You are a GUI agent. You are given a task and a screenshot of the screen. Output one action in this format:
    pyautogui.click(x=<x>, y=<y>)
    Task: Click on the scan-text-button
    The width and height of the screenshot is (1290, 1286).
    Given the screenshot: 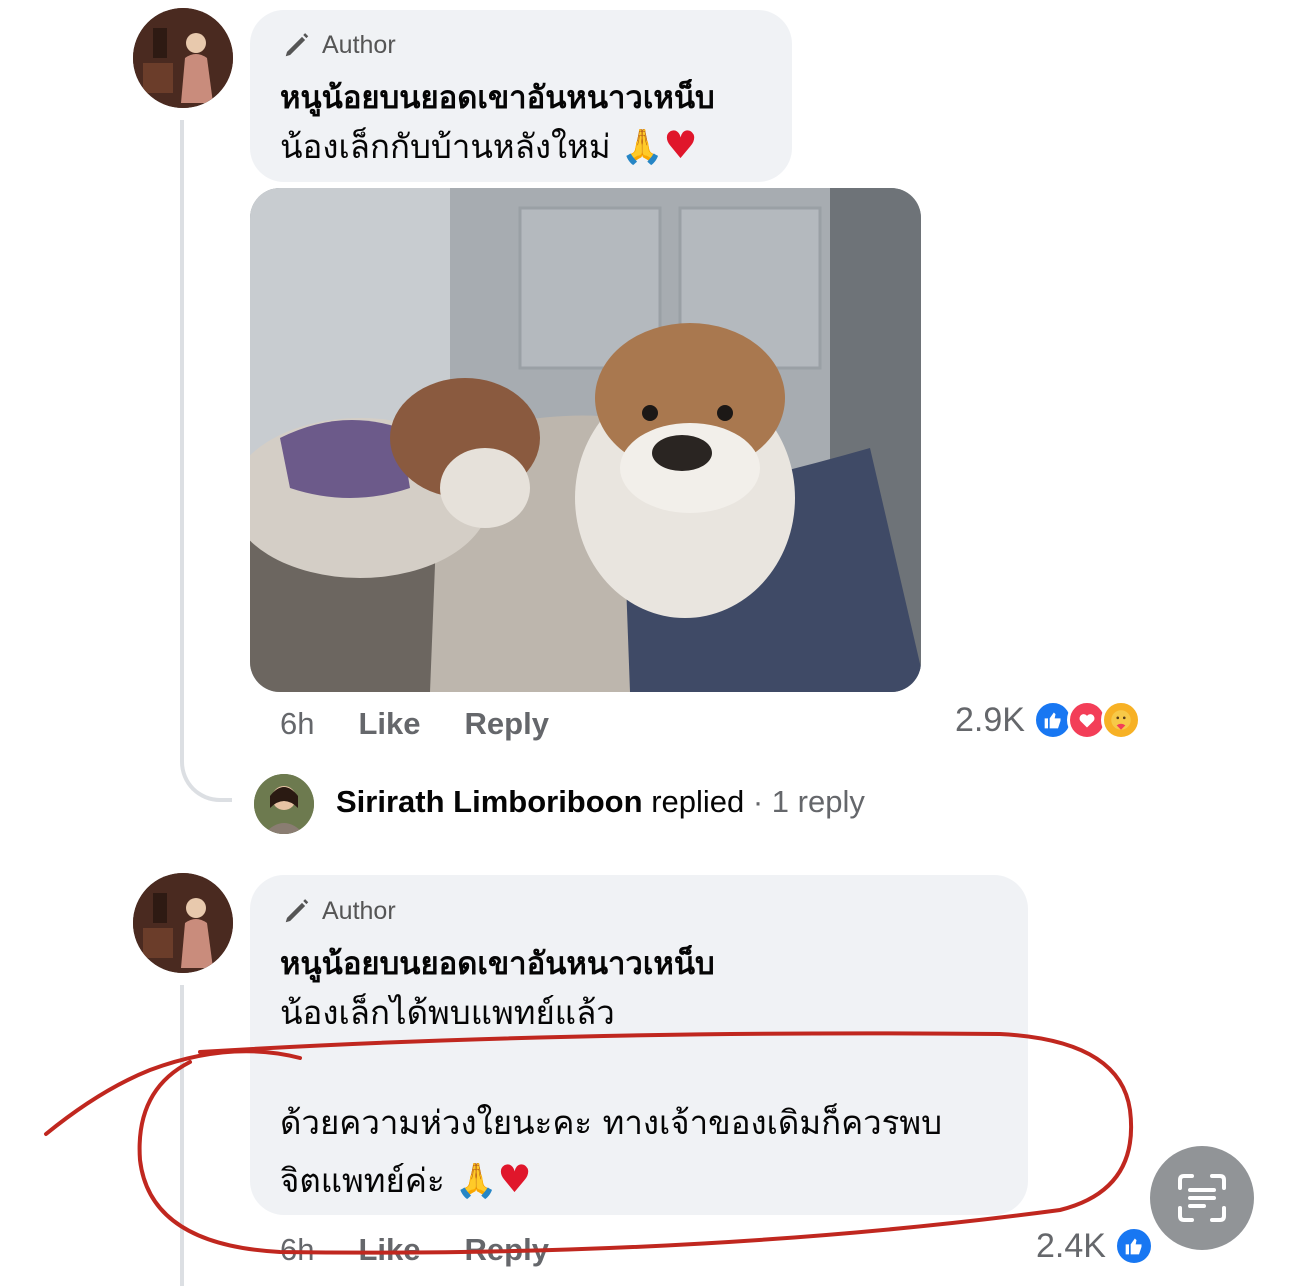 What is the action you would take?
    pyautogui.click(x=1202, y=1198)
    